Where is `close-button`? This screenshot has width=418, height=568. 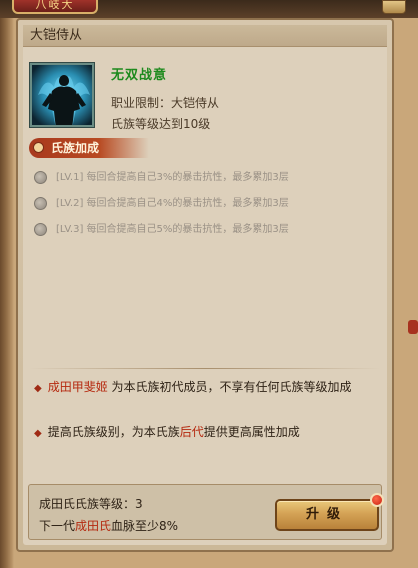
close-button is located at coordinates (394, 7).